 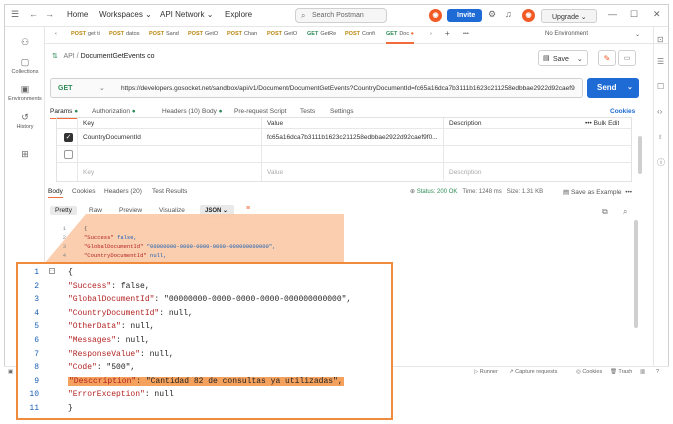 What do you see at coordinates (103, 56) in the screenshot?
I see `breadcrumb: ⇅ API / DocumentGetEvents co` at bounding box center [103, 56].